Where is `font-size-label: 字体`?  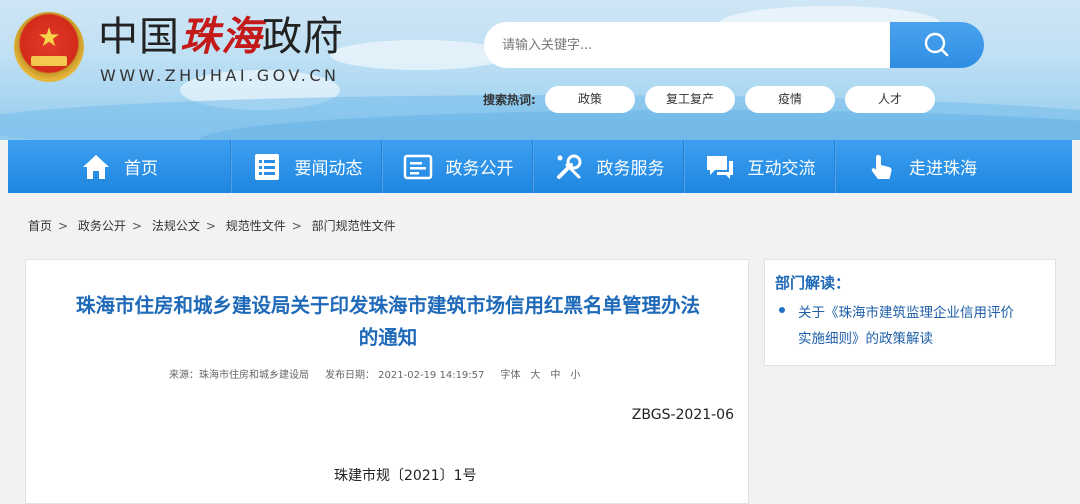
font-size-label: 字体 is located at coordinates (510, 375).